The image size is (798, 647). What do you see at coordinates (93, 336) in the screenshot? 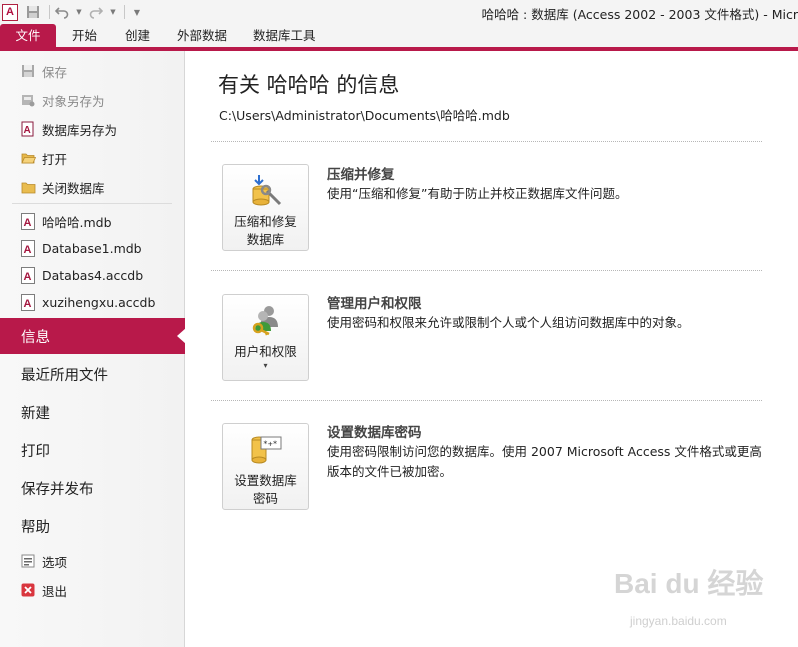
I see `nav-info: 信息` at bounding box center [93, 336].